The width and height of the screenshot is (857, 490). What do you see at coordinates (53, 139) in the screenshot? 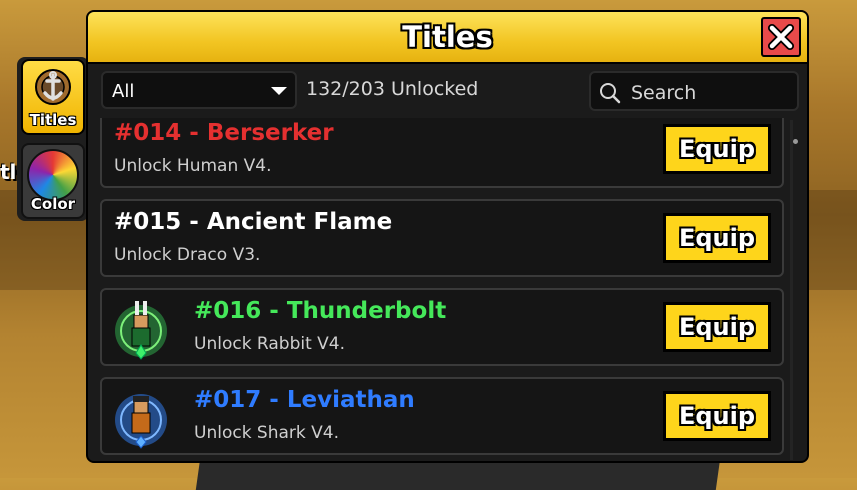
I see `side-tab-bar: Titles Color` at bounding box center [53, 139].